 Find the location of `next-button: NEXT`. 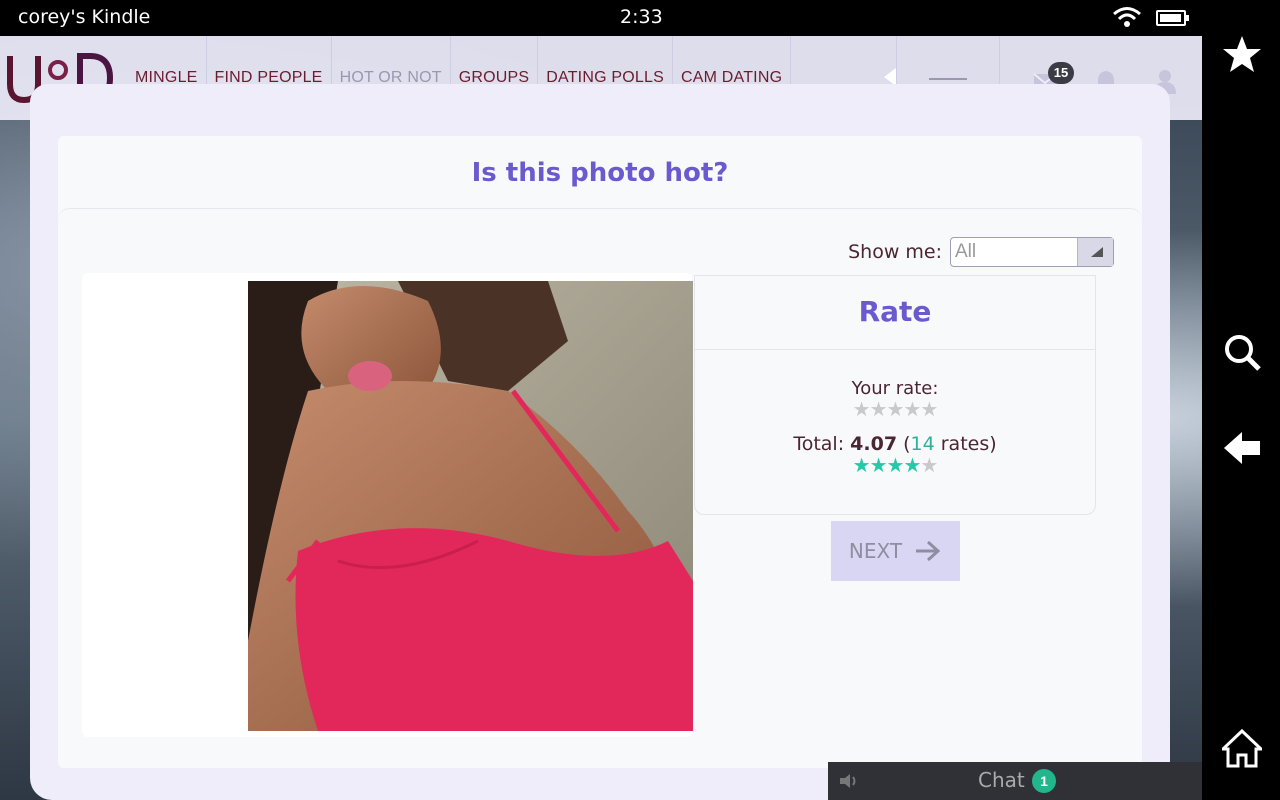

next-button: NEXT is located at coordinates (895, 551).